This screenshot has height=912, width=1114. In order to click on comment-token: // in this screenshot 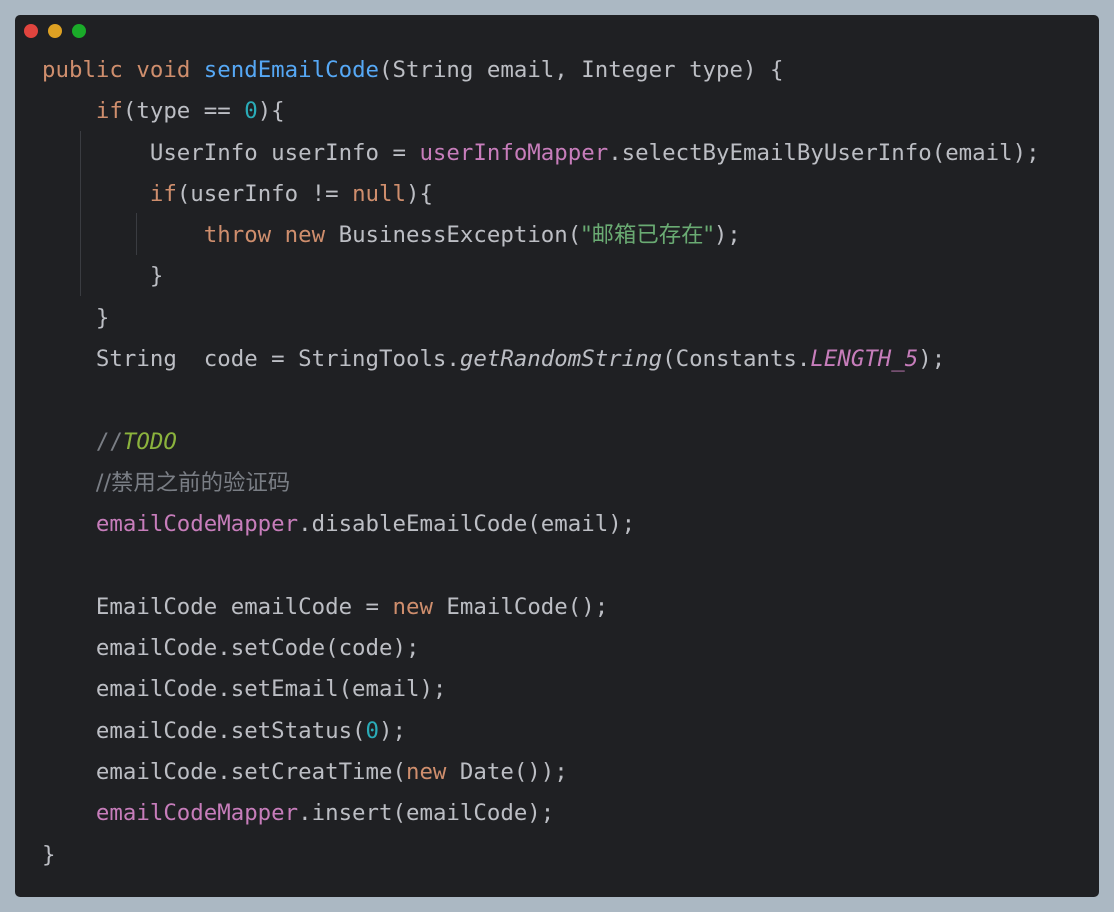, I will do `click(109, 441)`.